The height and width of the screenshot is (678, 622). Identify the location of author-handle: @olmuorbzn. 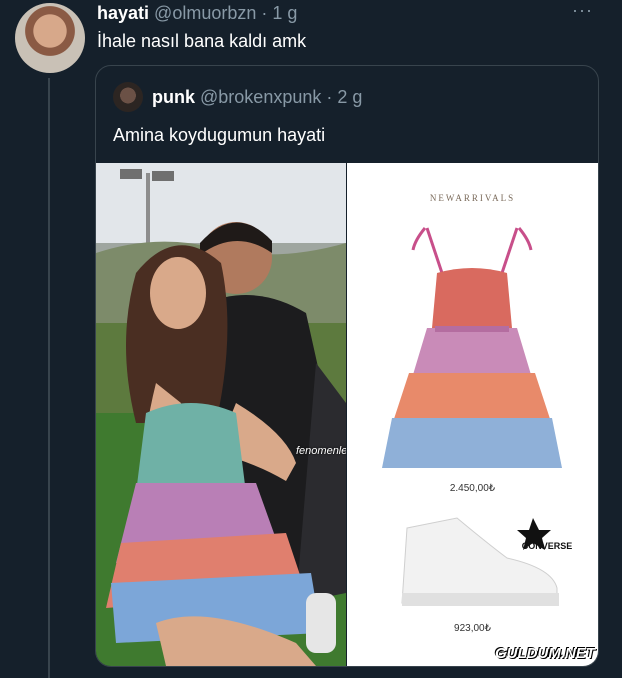
(205, 13).